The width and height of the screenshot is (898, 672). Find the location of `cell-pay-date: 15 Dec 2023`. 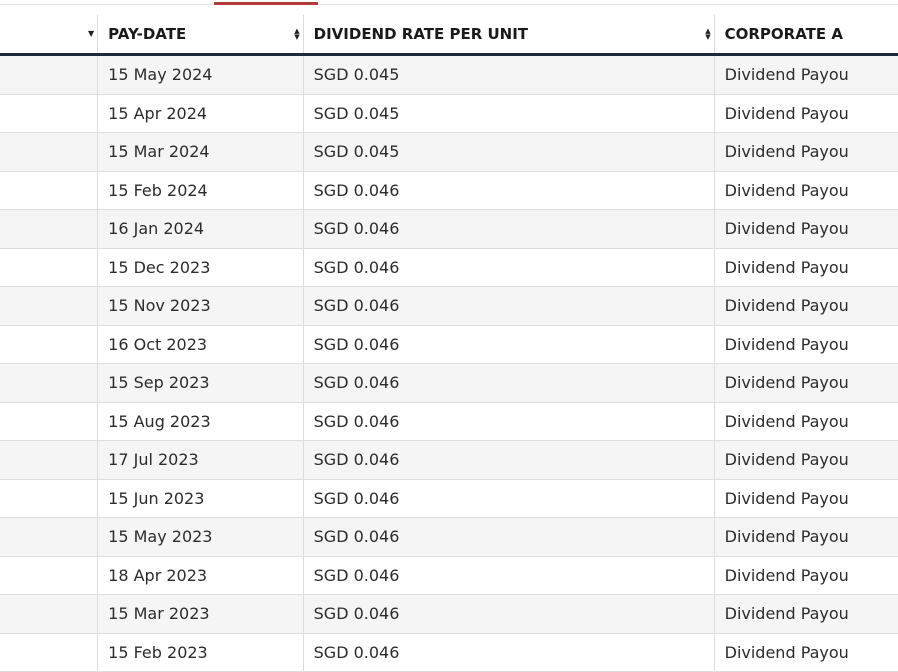

cell-pay-date: 15 Dec 2023 is located at coordinates (199, 267).